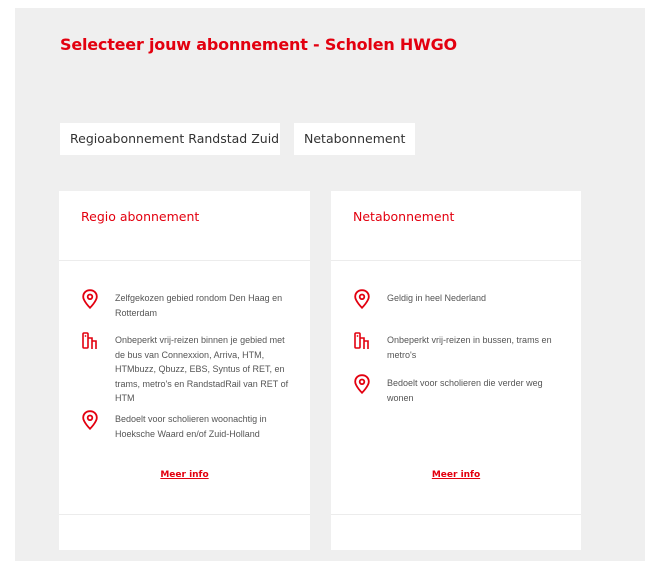  I want to click on tab-netabonnement: Netabonnement, so click(354, 139).